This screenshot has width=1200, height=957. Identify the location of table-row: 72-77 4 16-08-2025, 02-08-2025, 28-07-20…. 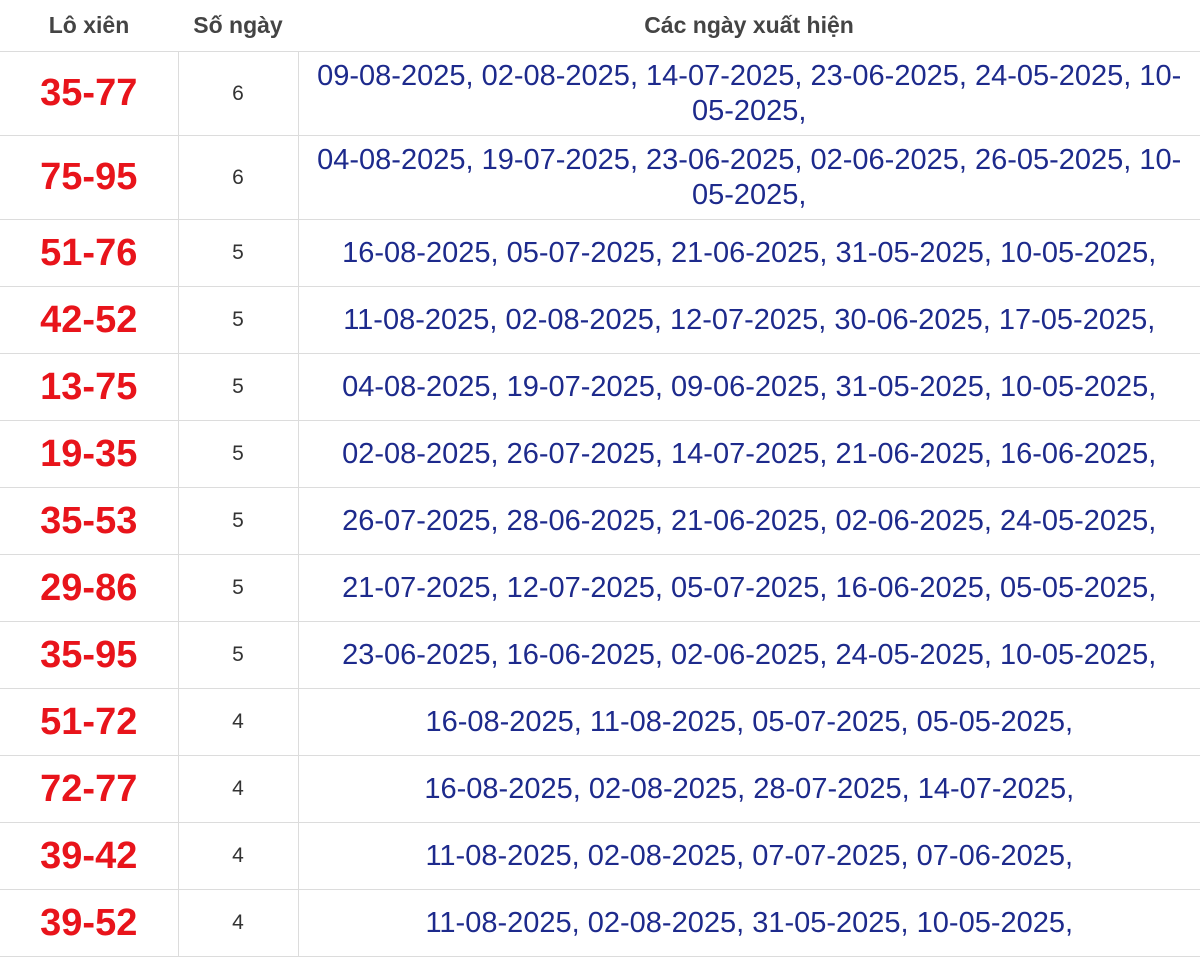
(600, 789).